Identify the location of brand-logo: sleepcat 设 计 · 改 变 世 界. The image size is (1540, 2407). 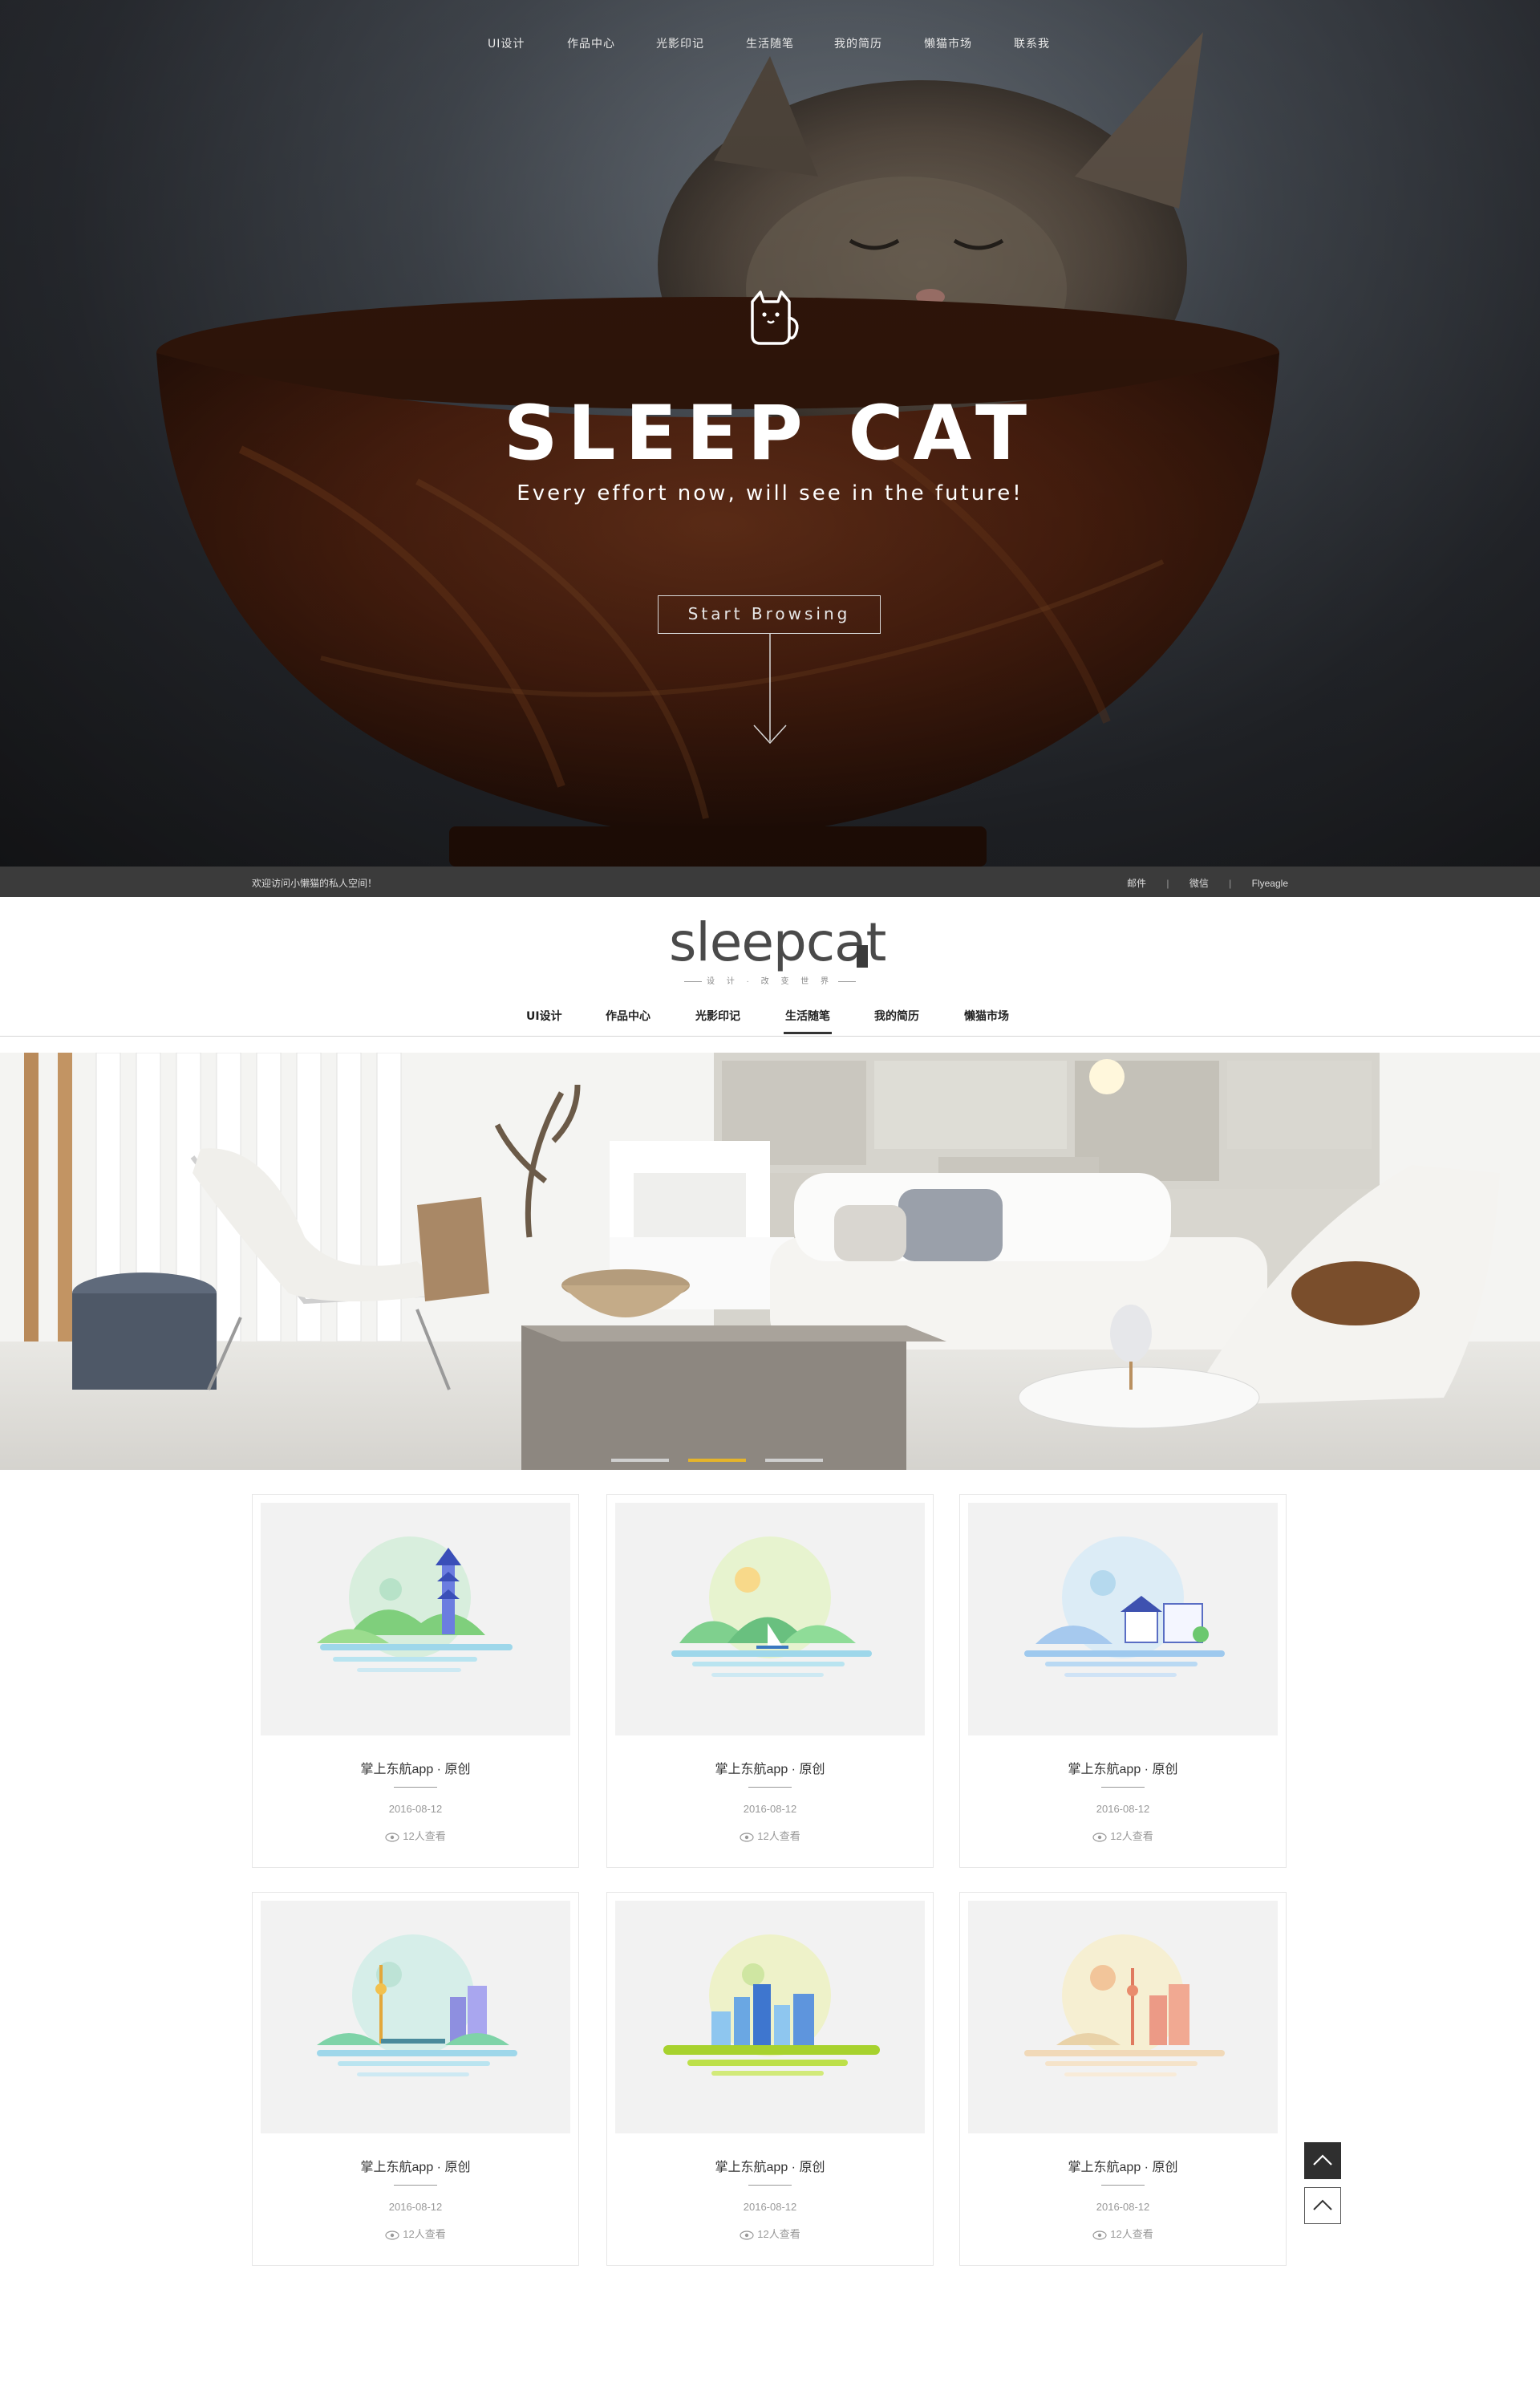
(777, 949).